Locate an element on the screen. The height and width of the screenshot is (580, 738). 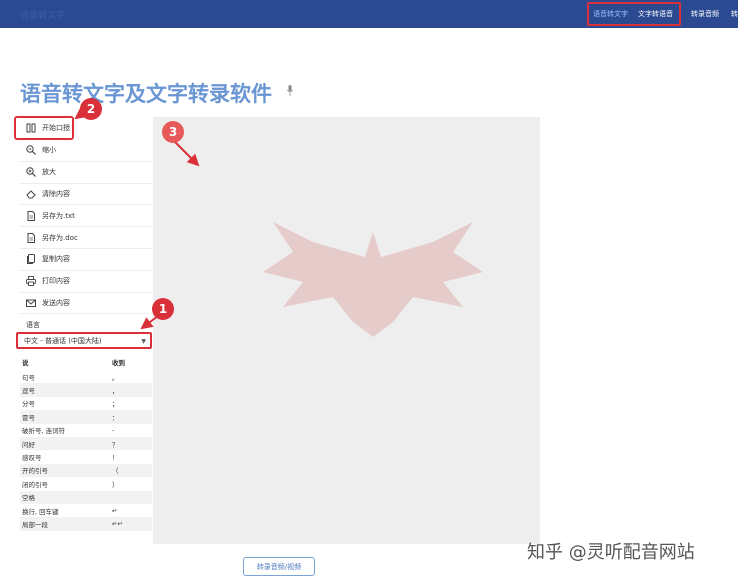
top-nav-bar: 语音转文字 语音转文字 文字转语音 转录音频 转 is located at coordinates (369, 14).